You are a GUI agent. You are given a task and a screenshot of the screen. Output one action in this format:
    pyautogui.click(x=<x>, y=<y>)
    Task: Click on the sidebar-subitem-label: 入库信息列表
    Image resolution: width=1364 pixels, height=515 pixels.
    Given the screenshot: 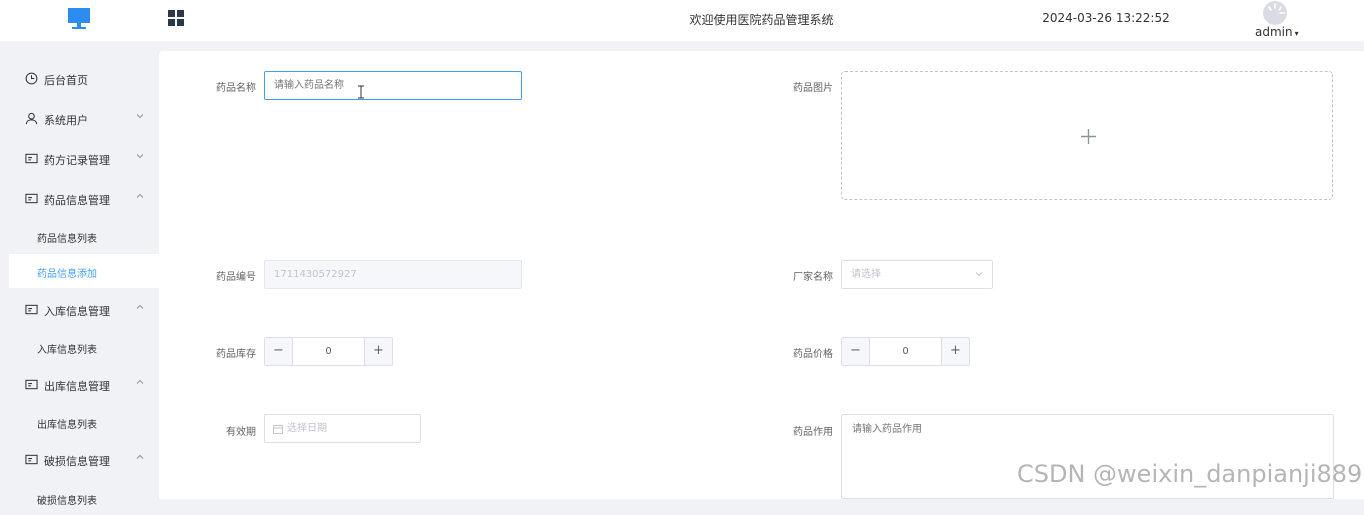 What is the action you would take?
    pyautogui.click(x=67, y=350)
    